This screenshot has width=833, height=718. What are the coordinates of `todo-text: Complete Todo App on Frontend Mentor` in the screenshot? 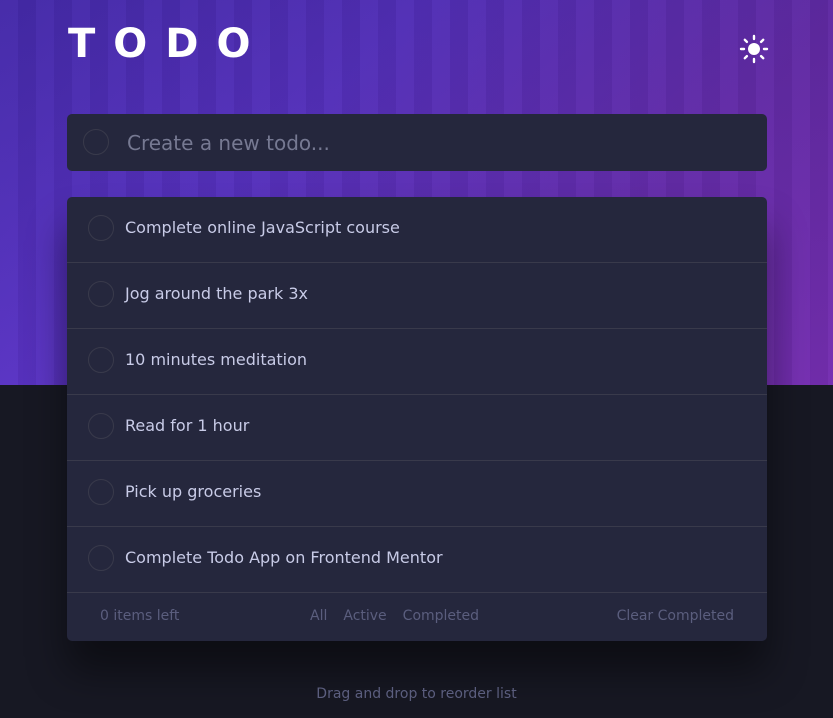 It's located at (284, 557).